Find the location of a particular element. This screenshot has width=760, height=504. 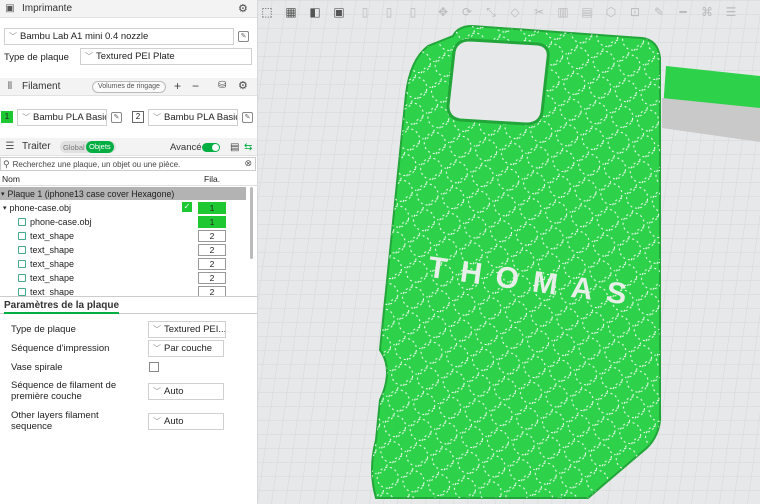

tree-row-part: phone-case.obj 1 is located at coordinates (124, 222).